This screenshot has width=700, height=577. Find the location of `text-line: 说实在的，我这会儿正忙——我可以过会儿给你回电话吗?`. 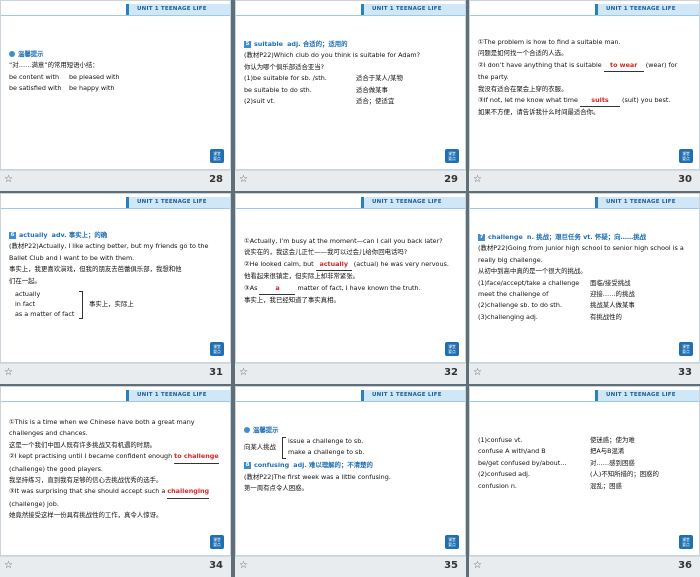

text-line: 说实在的，我这会儿正忙——我可以过会儿给你回电话吗? is located at coordinates (326, 252).